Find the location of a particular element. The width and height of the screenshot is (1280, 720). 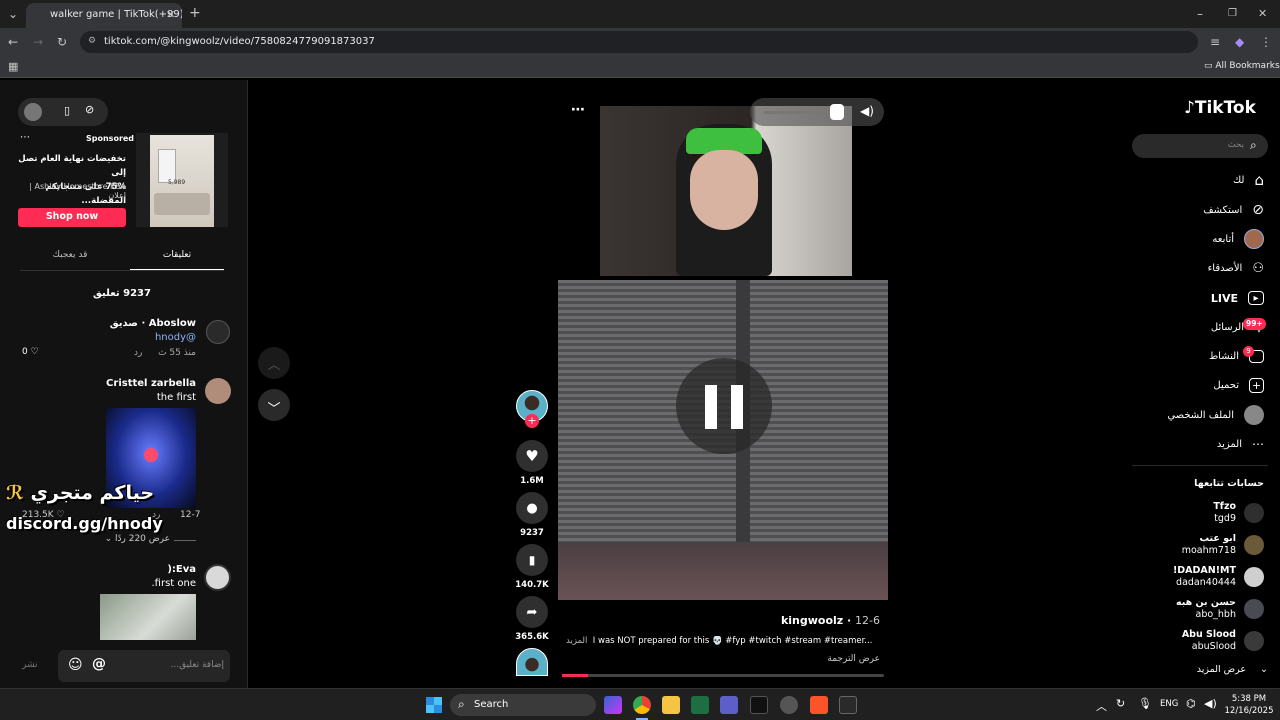

chrome-icon is located at coordinates (642, 705).